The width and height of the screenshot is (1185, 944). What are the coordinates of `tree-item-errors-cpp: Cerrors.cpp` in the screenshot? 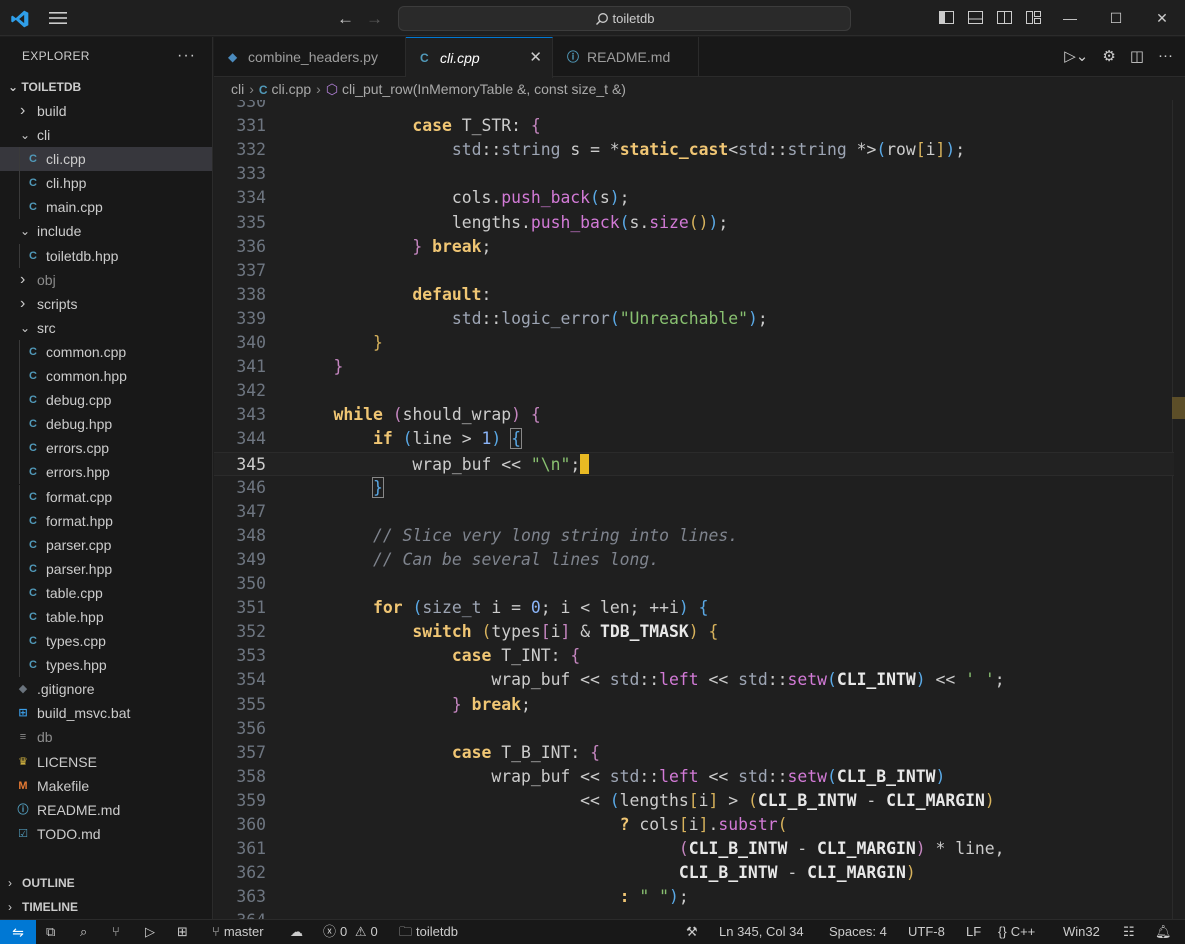 It's located at (106, 448).